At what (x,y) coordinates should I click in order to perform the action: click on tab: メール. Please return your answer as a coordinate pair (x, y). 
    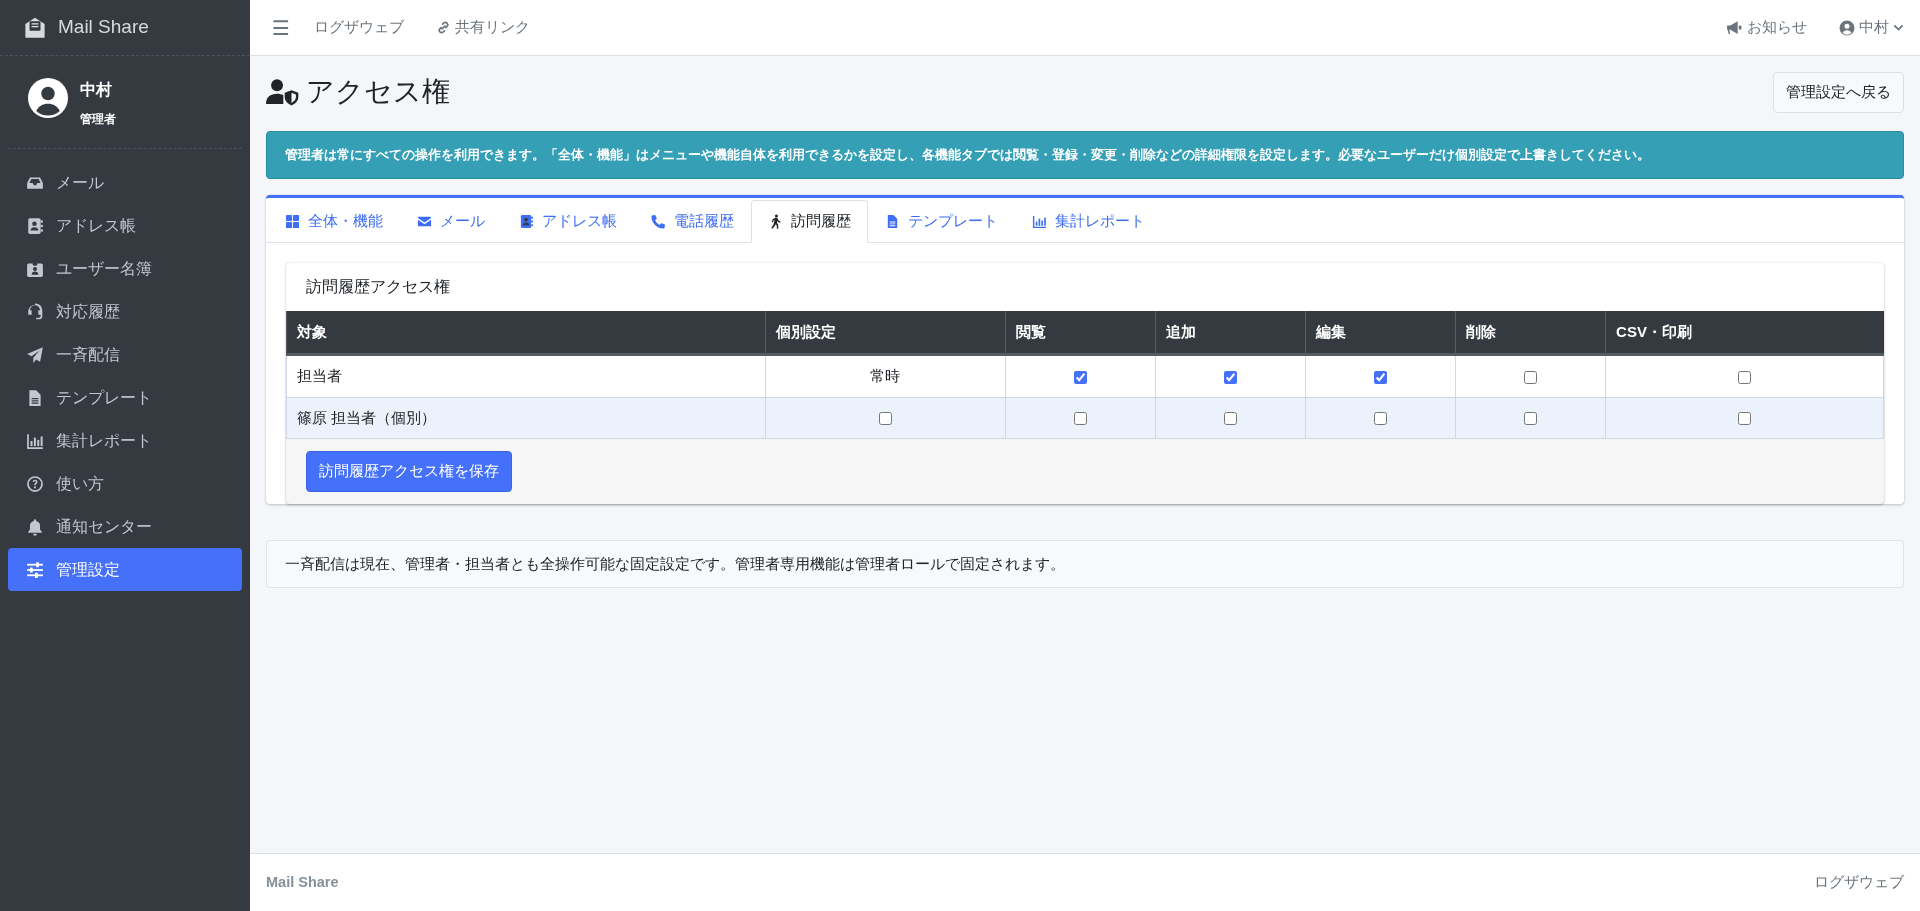
    Looking at the image, I should click on (451, 221).